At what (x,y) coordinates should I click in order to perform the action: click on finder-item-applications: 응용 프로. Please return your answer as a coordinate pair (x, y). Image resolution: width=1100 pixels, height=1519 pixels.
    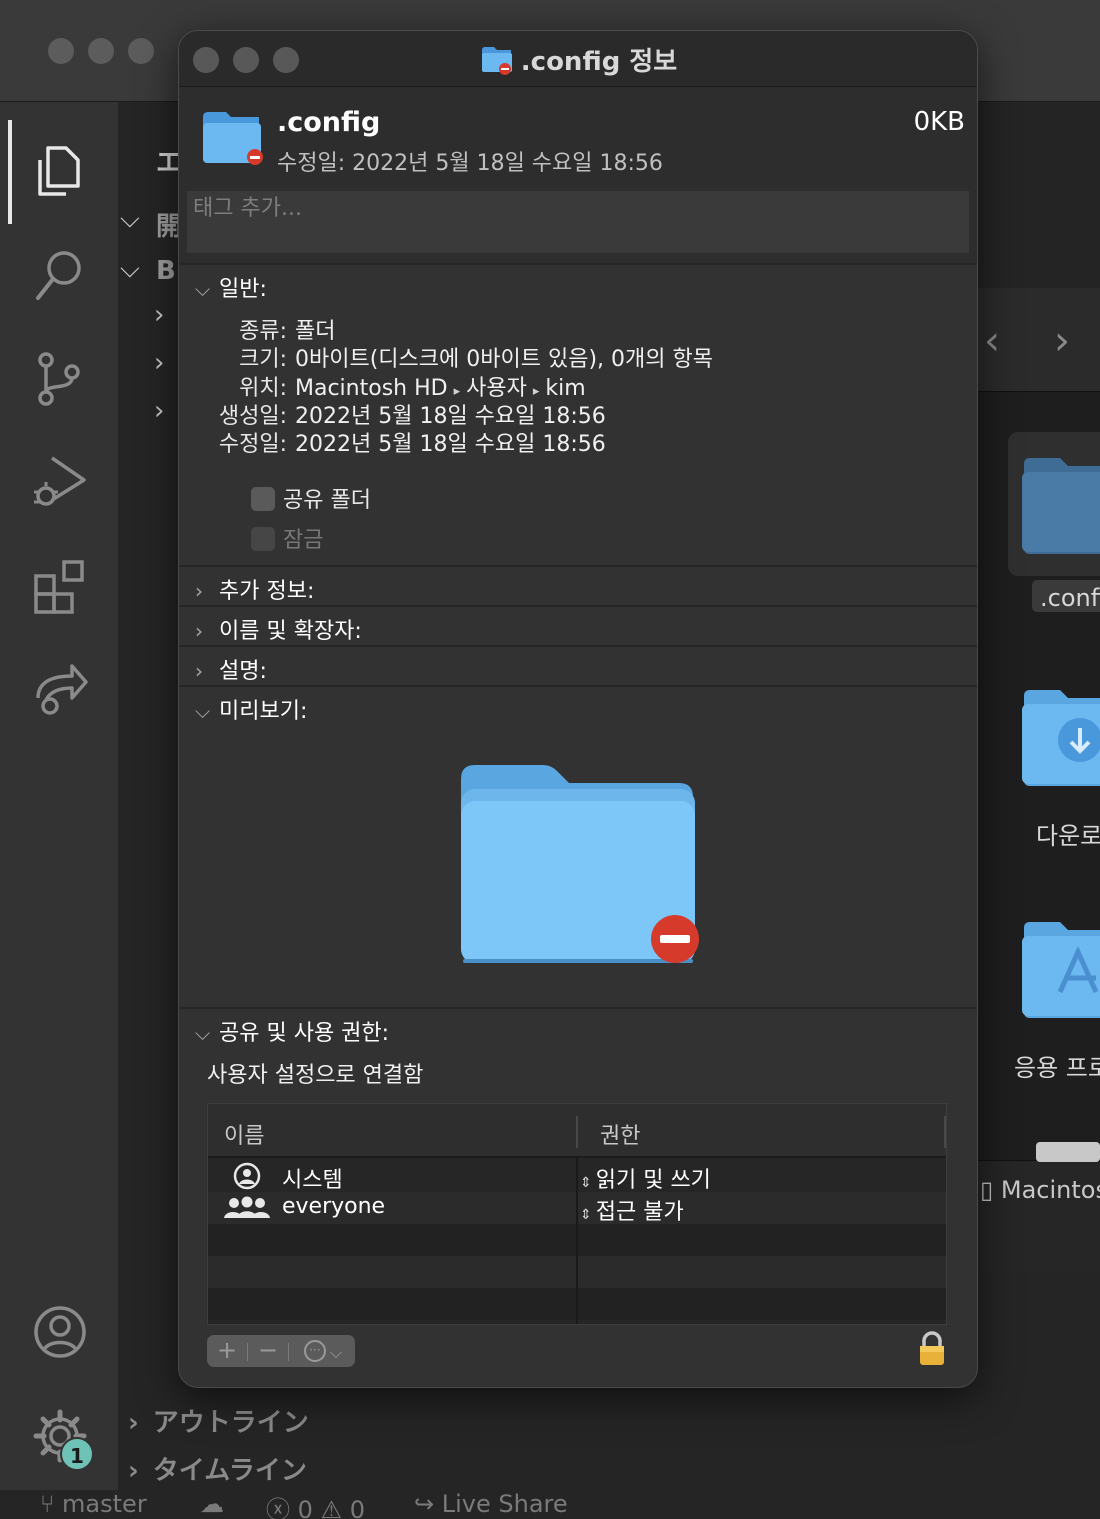
    Looking at the image, I should click on (1057, 1065).